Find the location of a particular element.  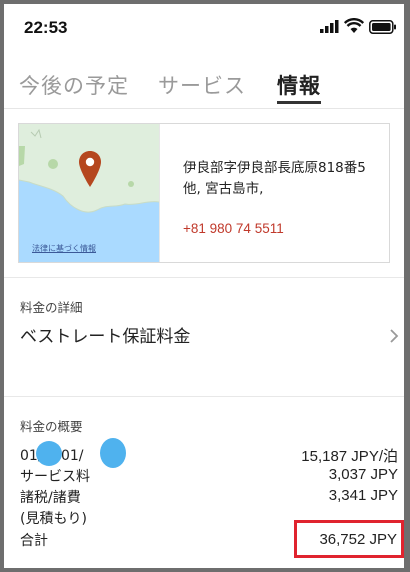

tab-upcoming: 今後の予定 is located at coordinates (74, 85).